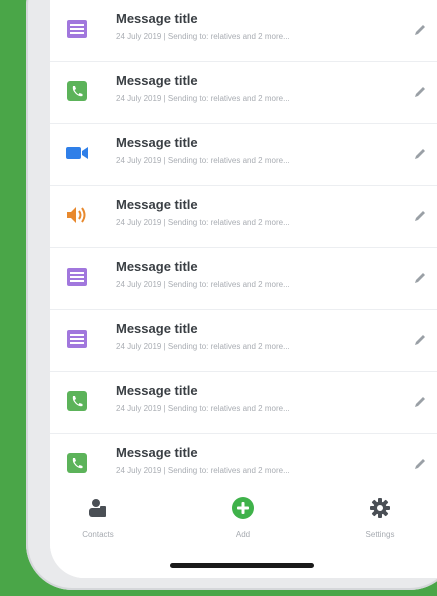 The width and height of the screenshot is (437, 596). I want to click on video-icon, so click(77, 153).